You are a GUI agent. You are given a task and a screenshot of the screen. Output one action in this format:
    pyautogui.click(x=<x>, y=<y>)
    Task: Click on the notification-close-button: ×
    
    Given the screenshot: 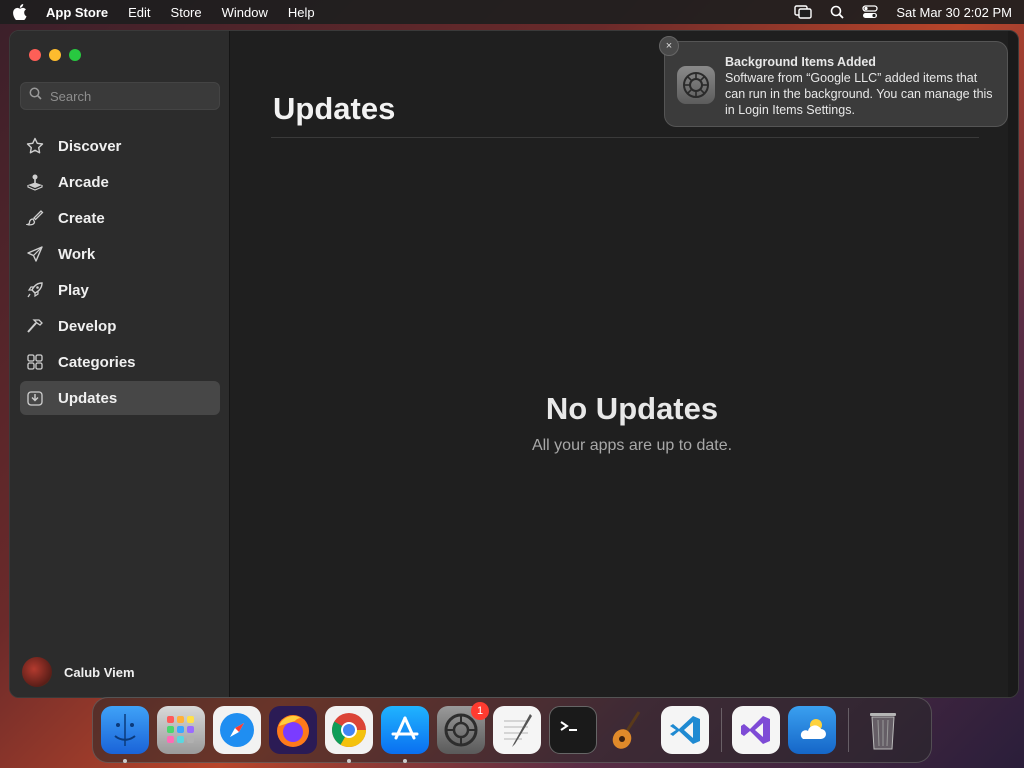 What is the action you would take?
    pyautogui.click(x=669, y=46)
    